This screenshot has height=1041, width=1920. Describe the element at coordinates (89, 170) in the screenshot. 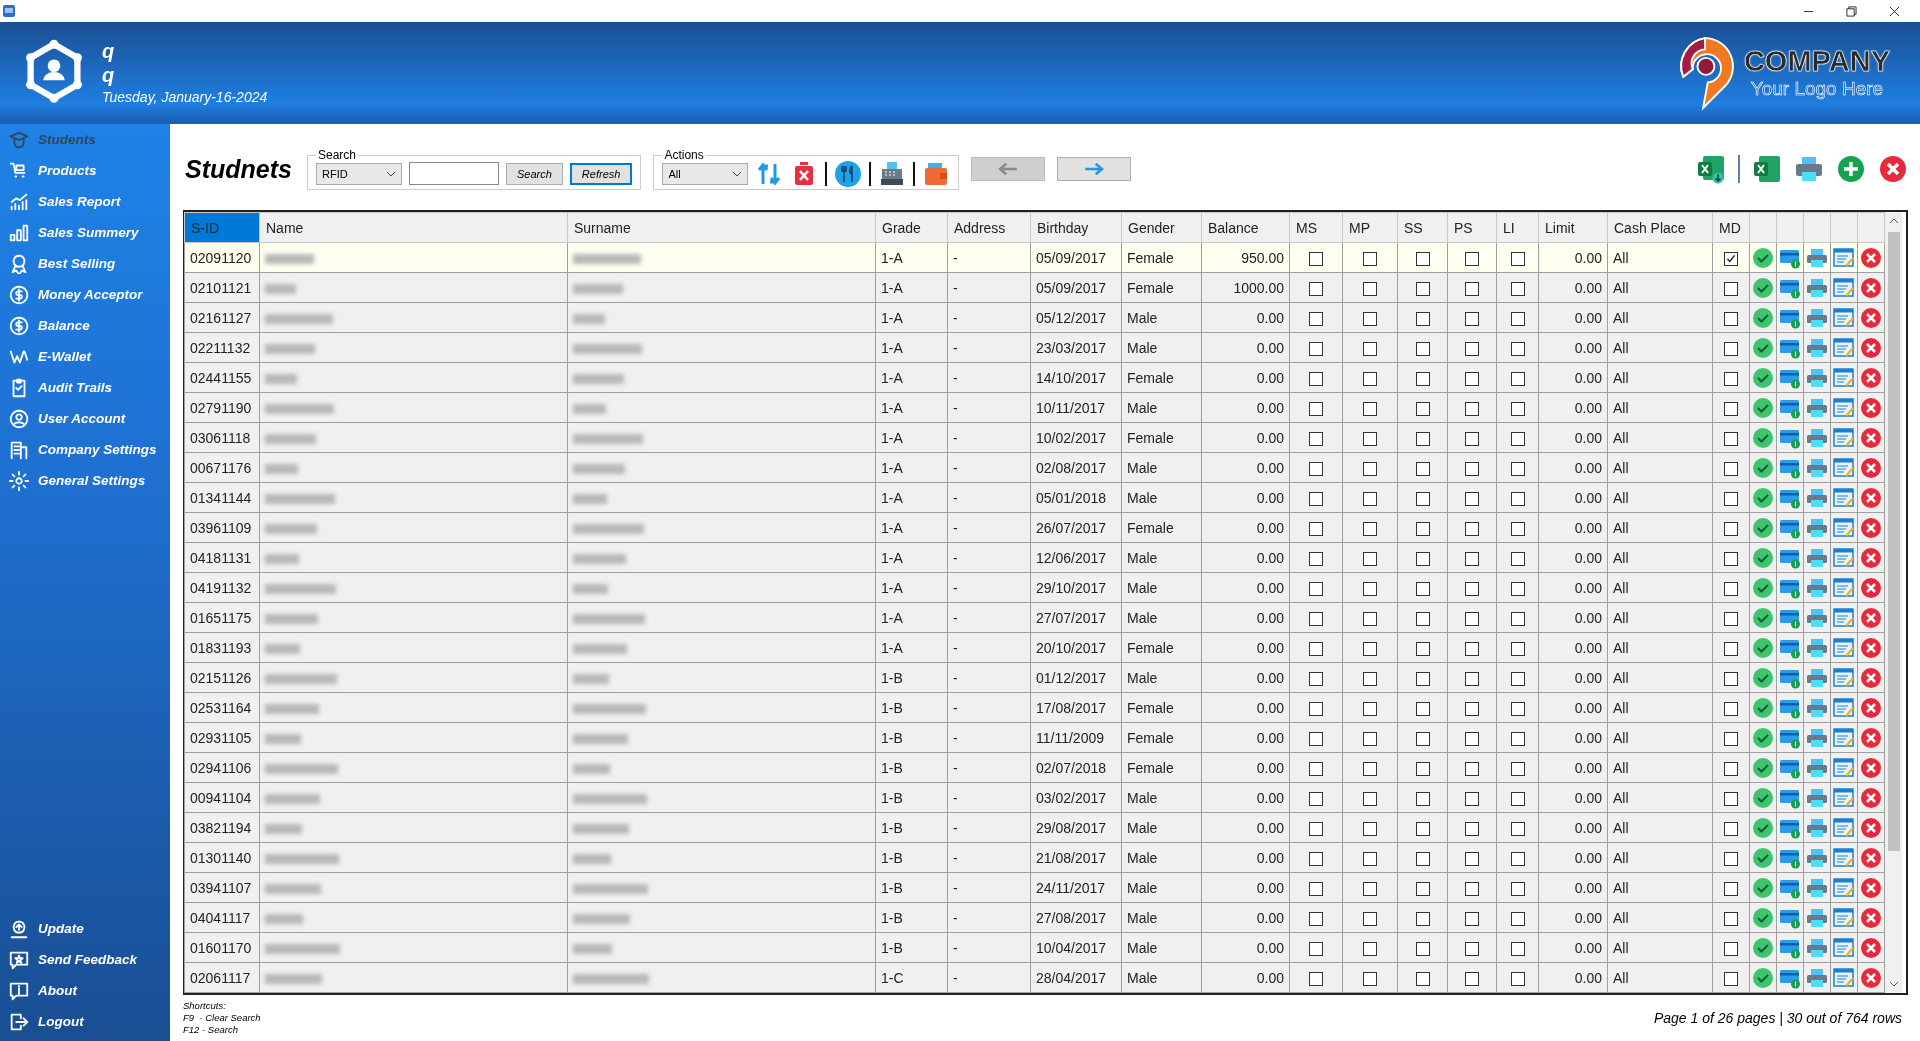

I see `sidebar-item: Products` at that location.